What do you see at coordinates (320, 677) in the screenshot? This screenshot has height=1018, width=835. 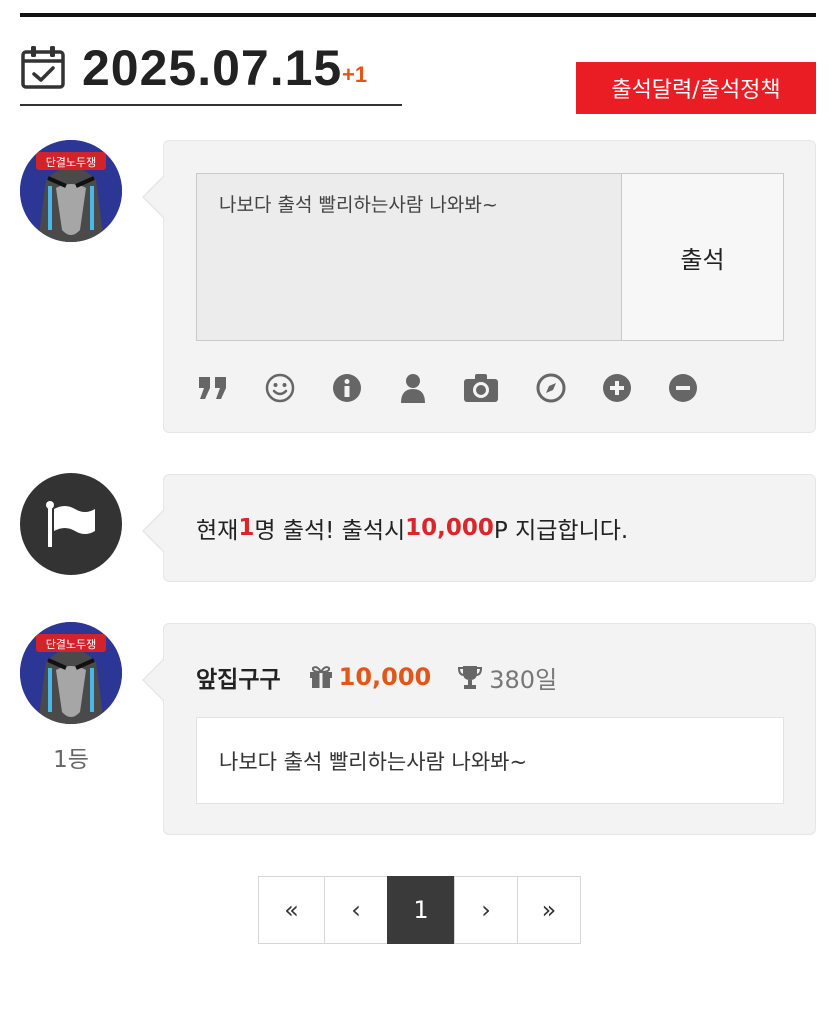 I see `gift-icon` at bounding box center [320, 677].